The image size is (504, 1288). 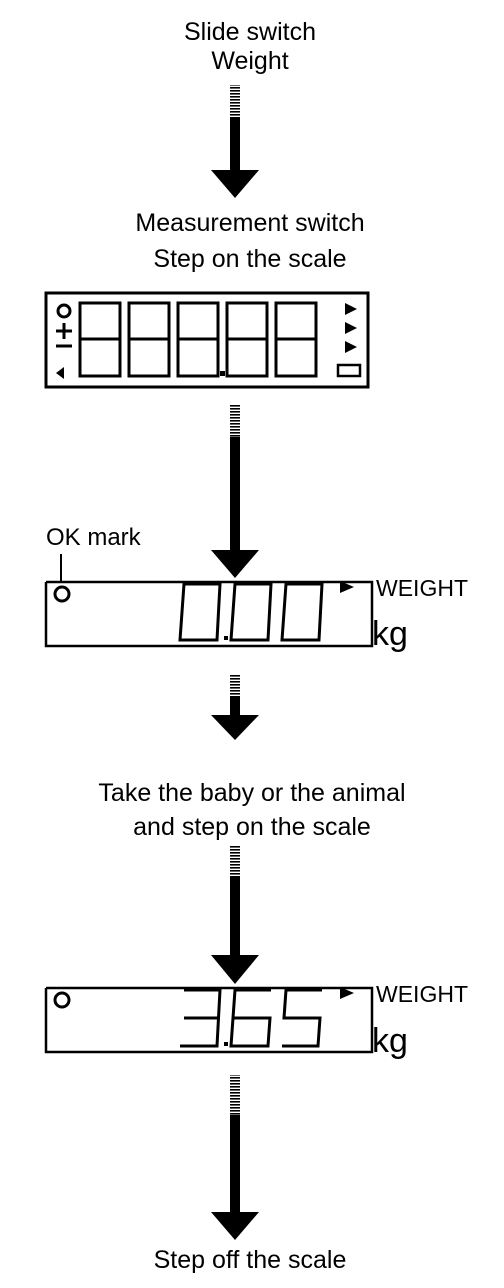 I want to click on ok-mark-icon, so click(x=64, y=311).